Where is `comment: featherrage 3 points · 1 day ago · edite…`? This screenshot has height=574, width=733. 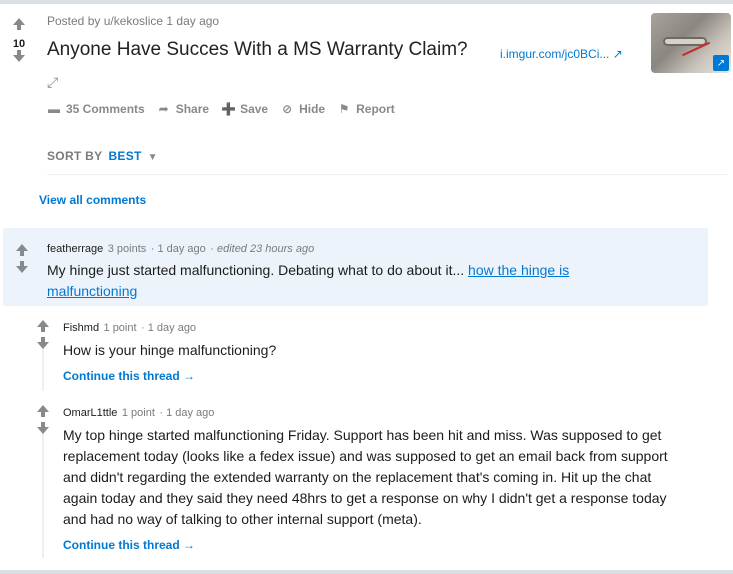 comment: featherrage 3 points · 1 day ago · edite… is located at coordinates (377, 270).